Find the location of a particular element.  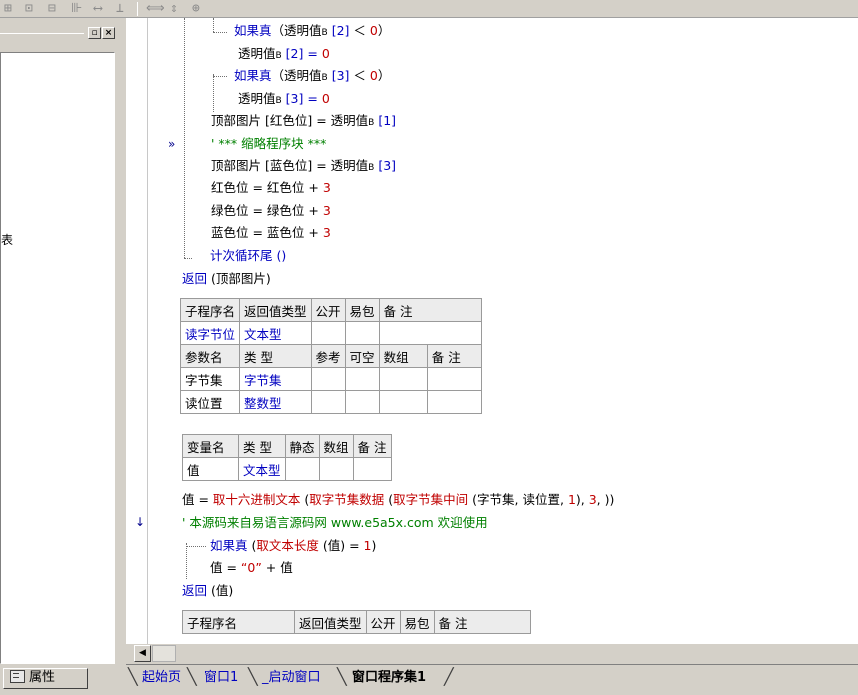

param-header-row: 参数名 类 型 参考 可空 数组 备 注 is located at coordinates (330, 356).